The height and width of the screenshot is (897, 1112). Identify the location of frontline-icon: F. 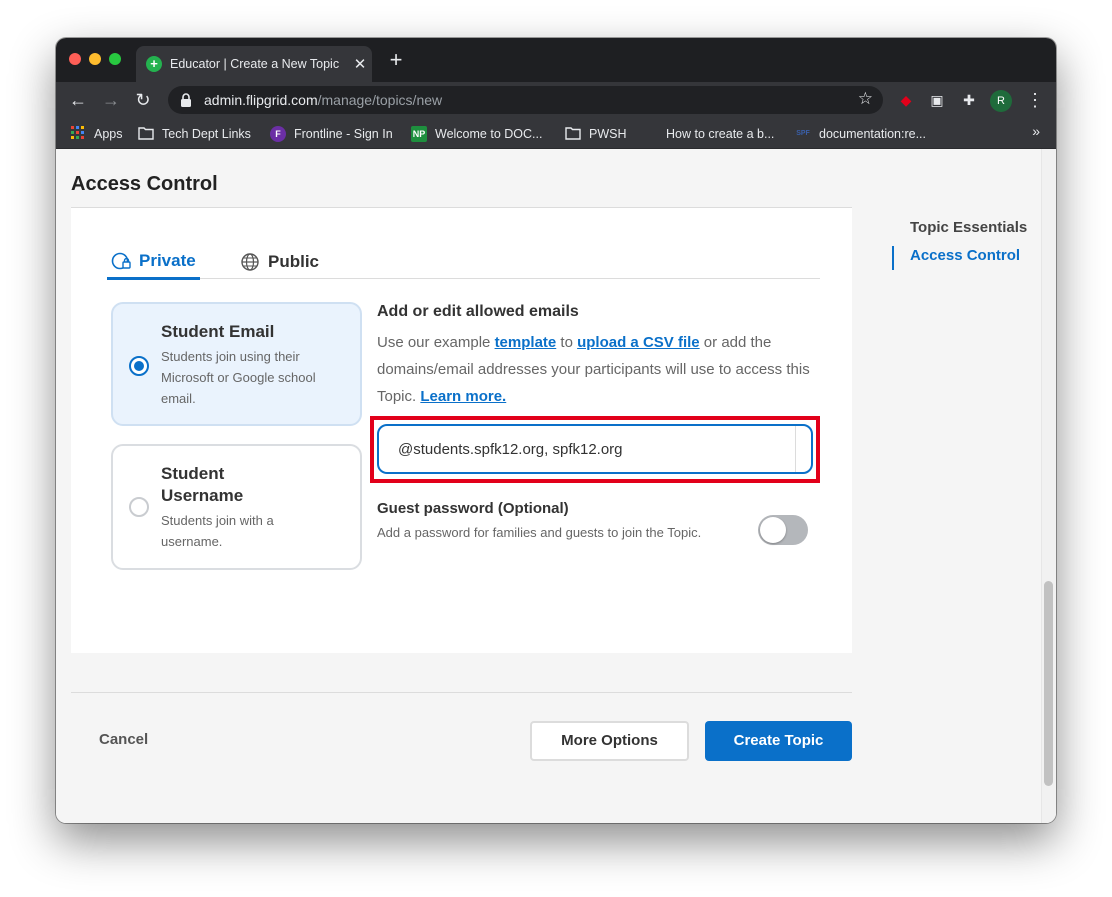
(278, 134).